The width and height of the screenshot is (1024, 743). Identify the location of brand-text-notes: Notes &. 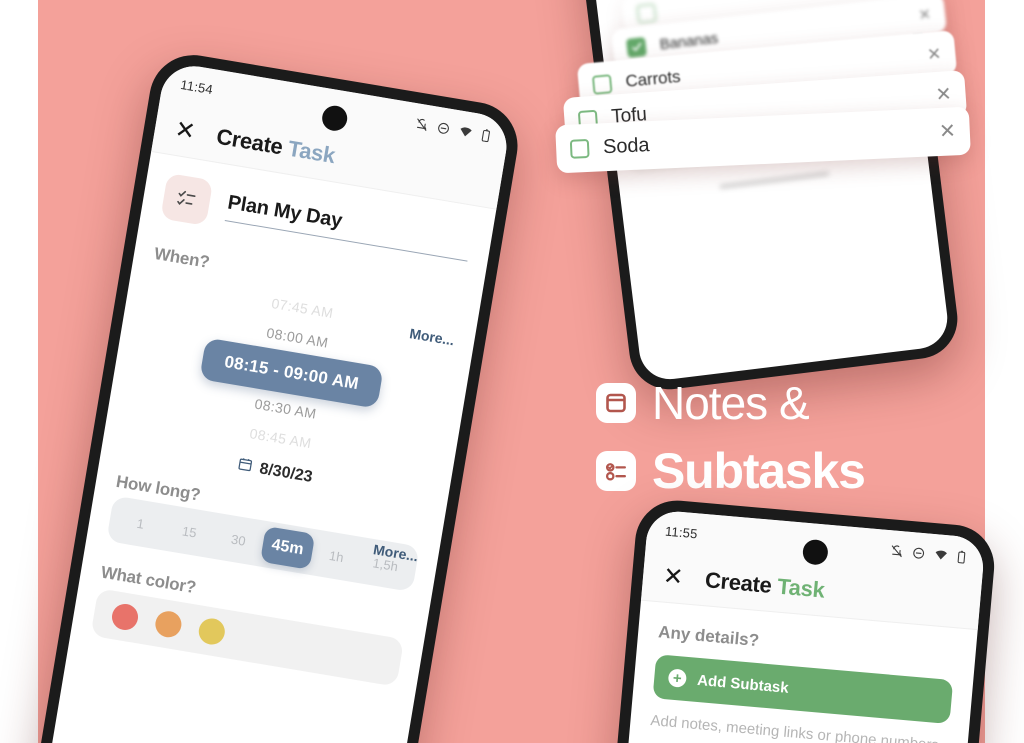
(731, 403).